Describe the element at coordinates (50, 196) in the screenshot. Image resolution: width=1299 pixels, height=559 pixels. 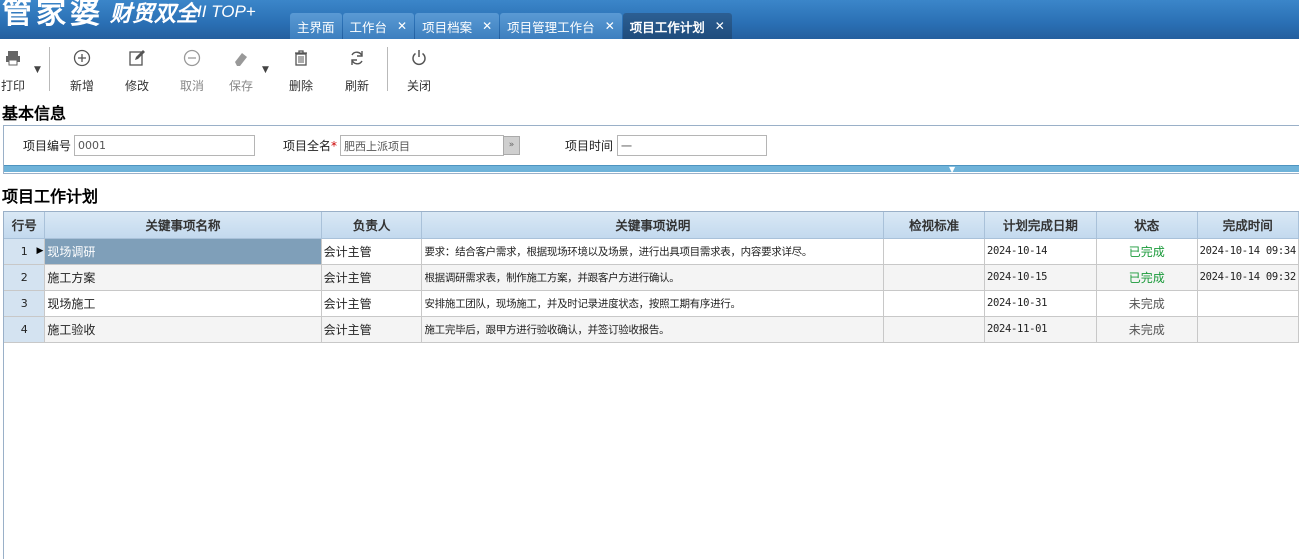
I see `plan-title: 项目工作计划` at that location.